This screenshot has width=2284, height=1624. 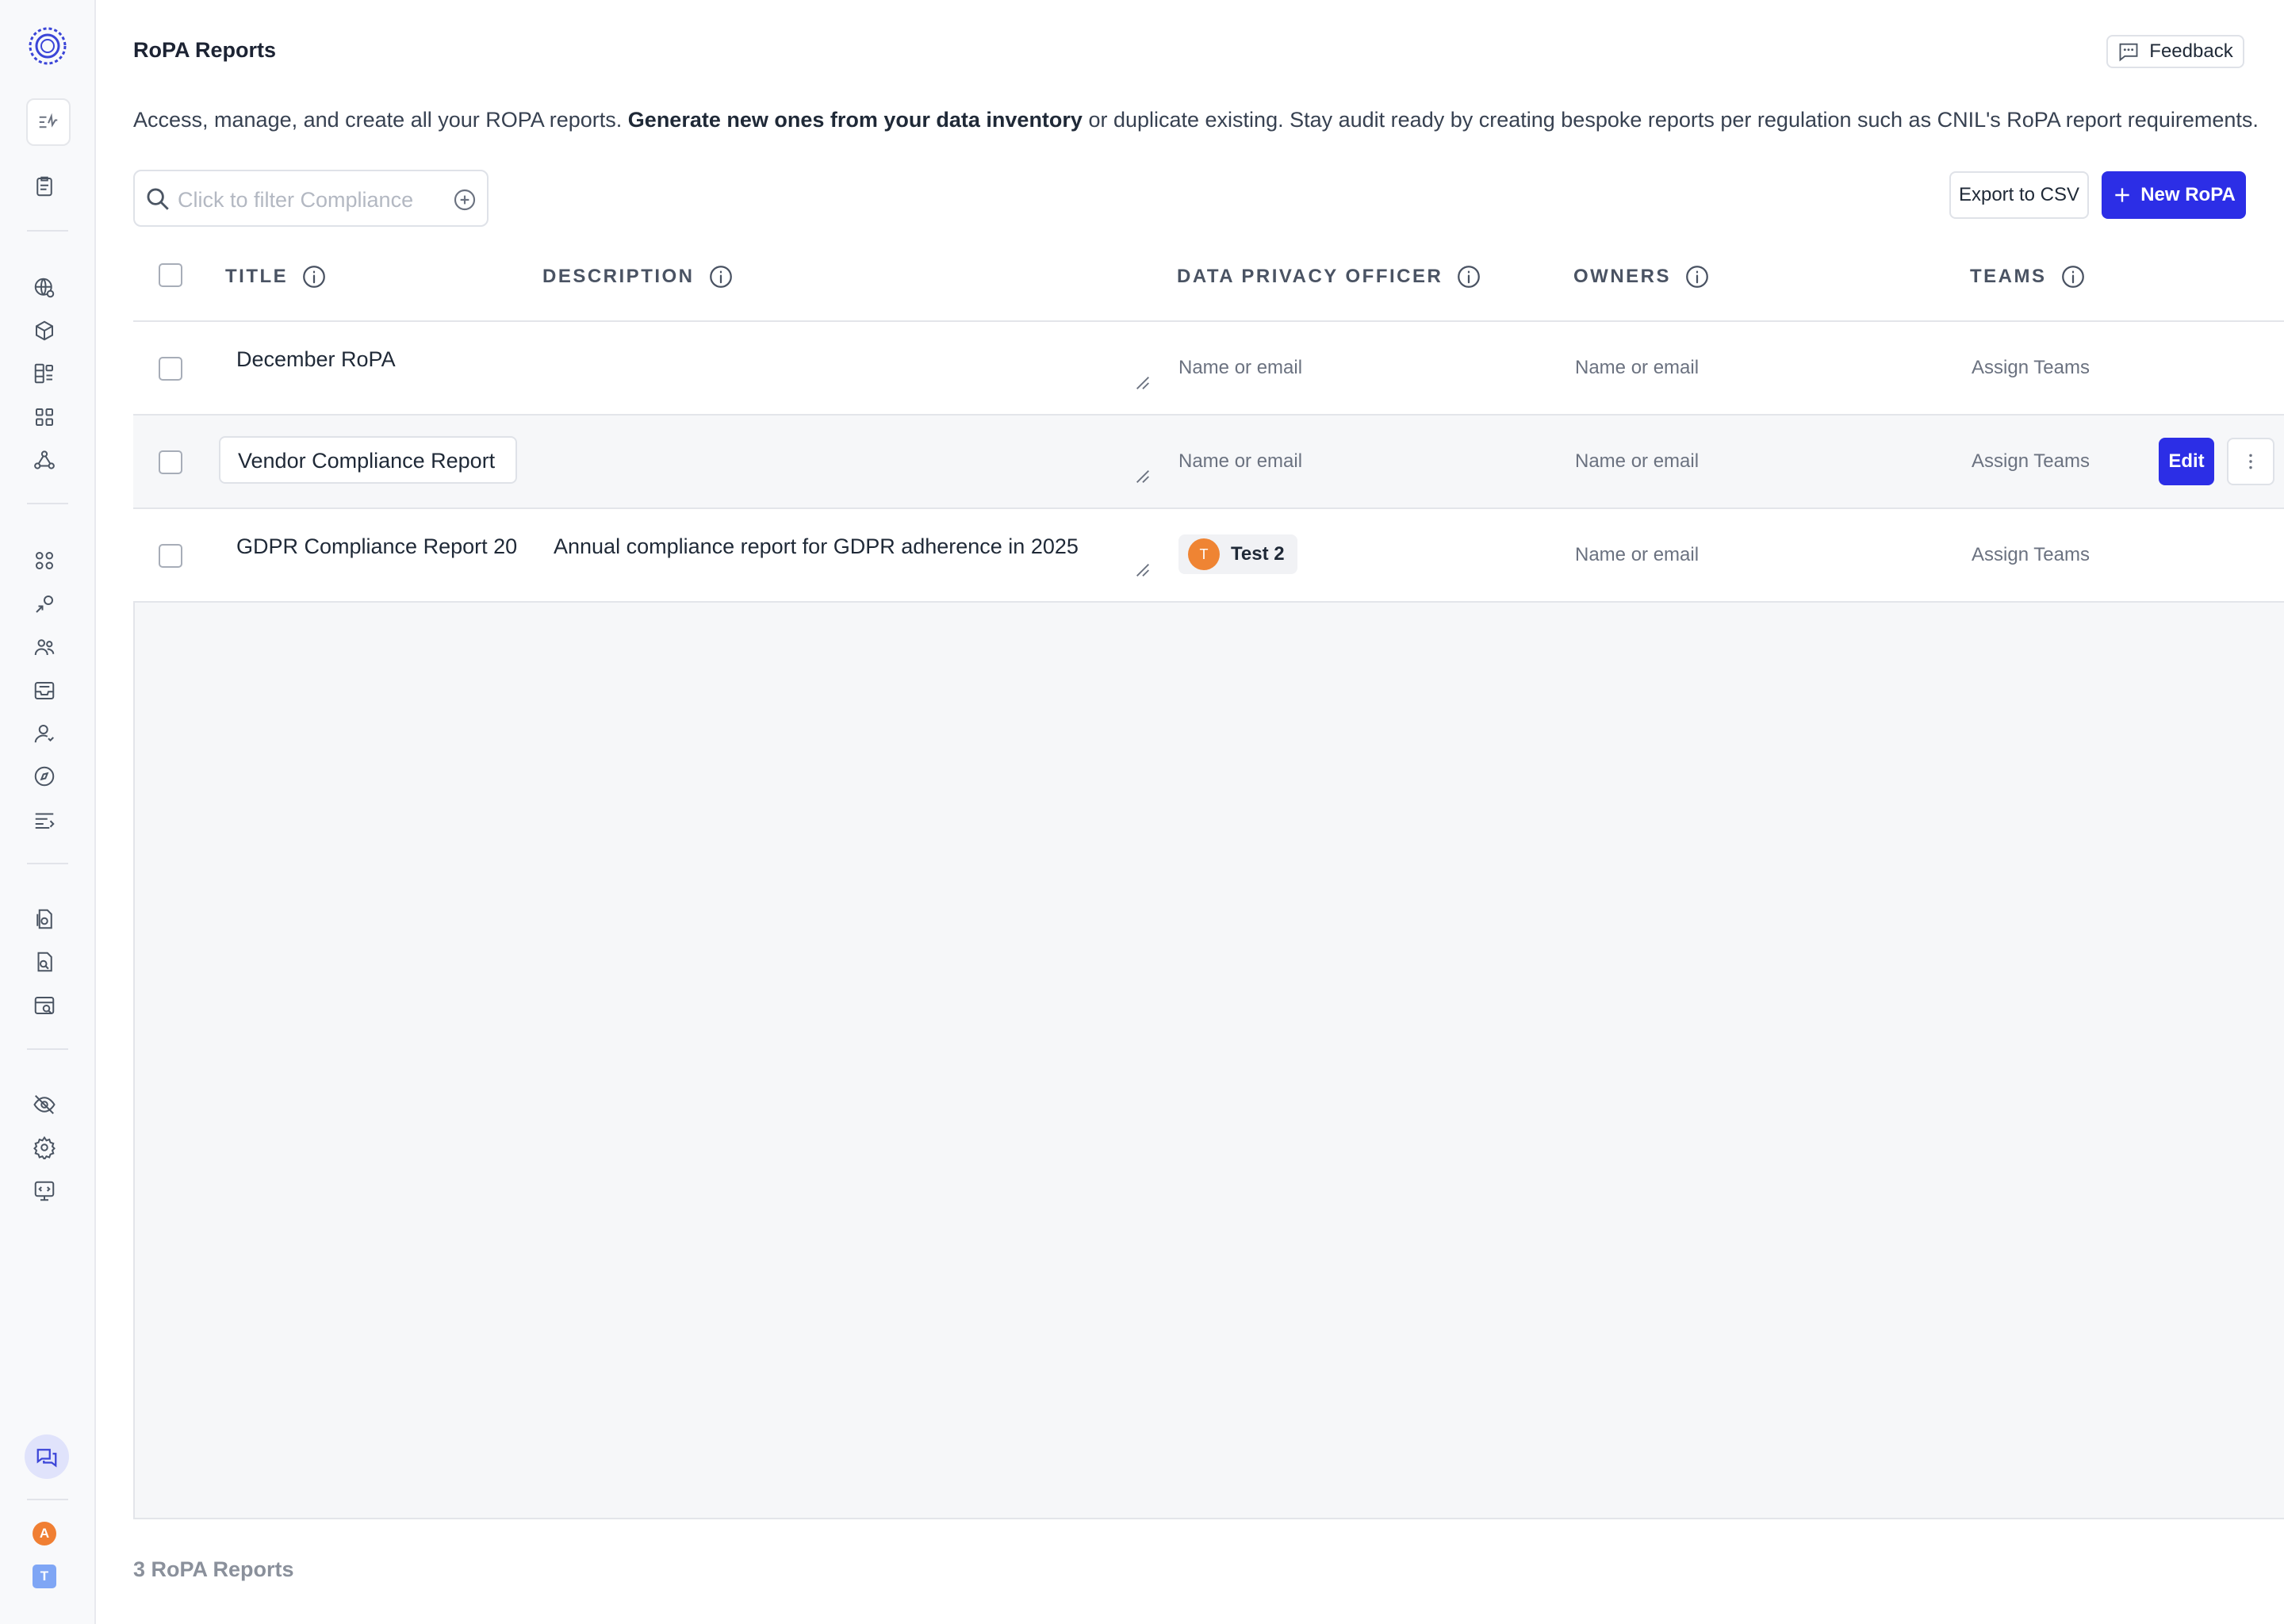 I want to click on more-vertical-icon, so click(x=2250, y=461).